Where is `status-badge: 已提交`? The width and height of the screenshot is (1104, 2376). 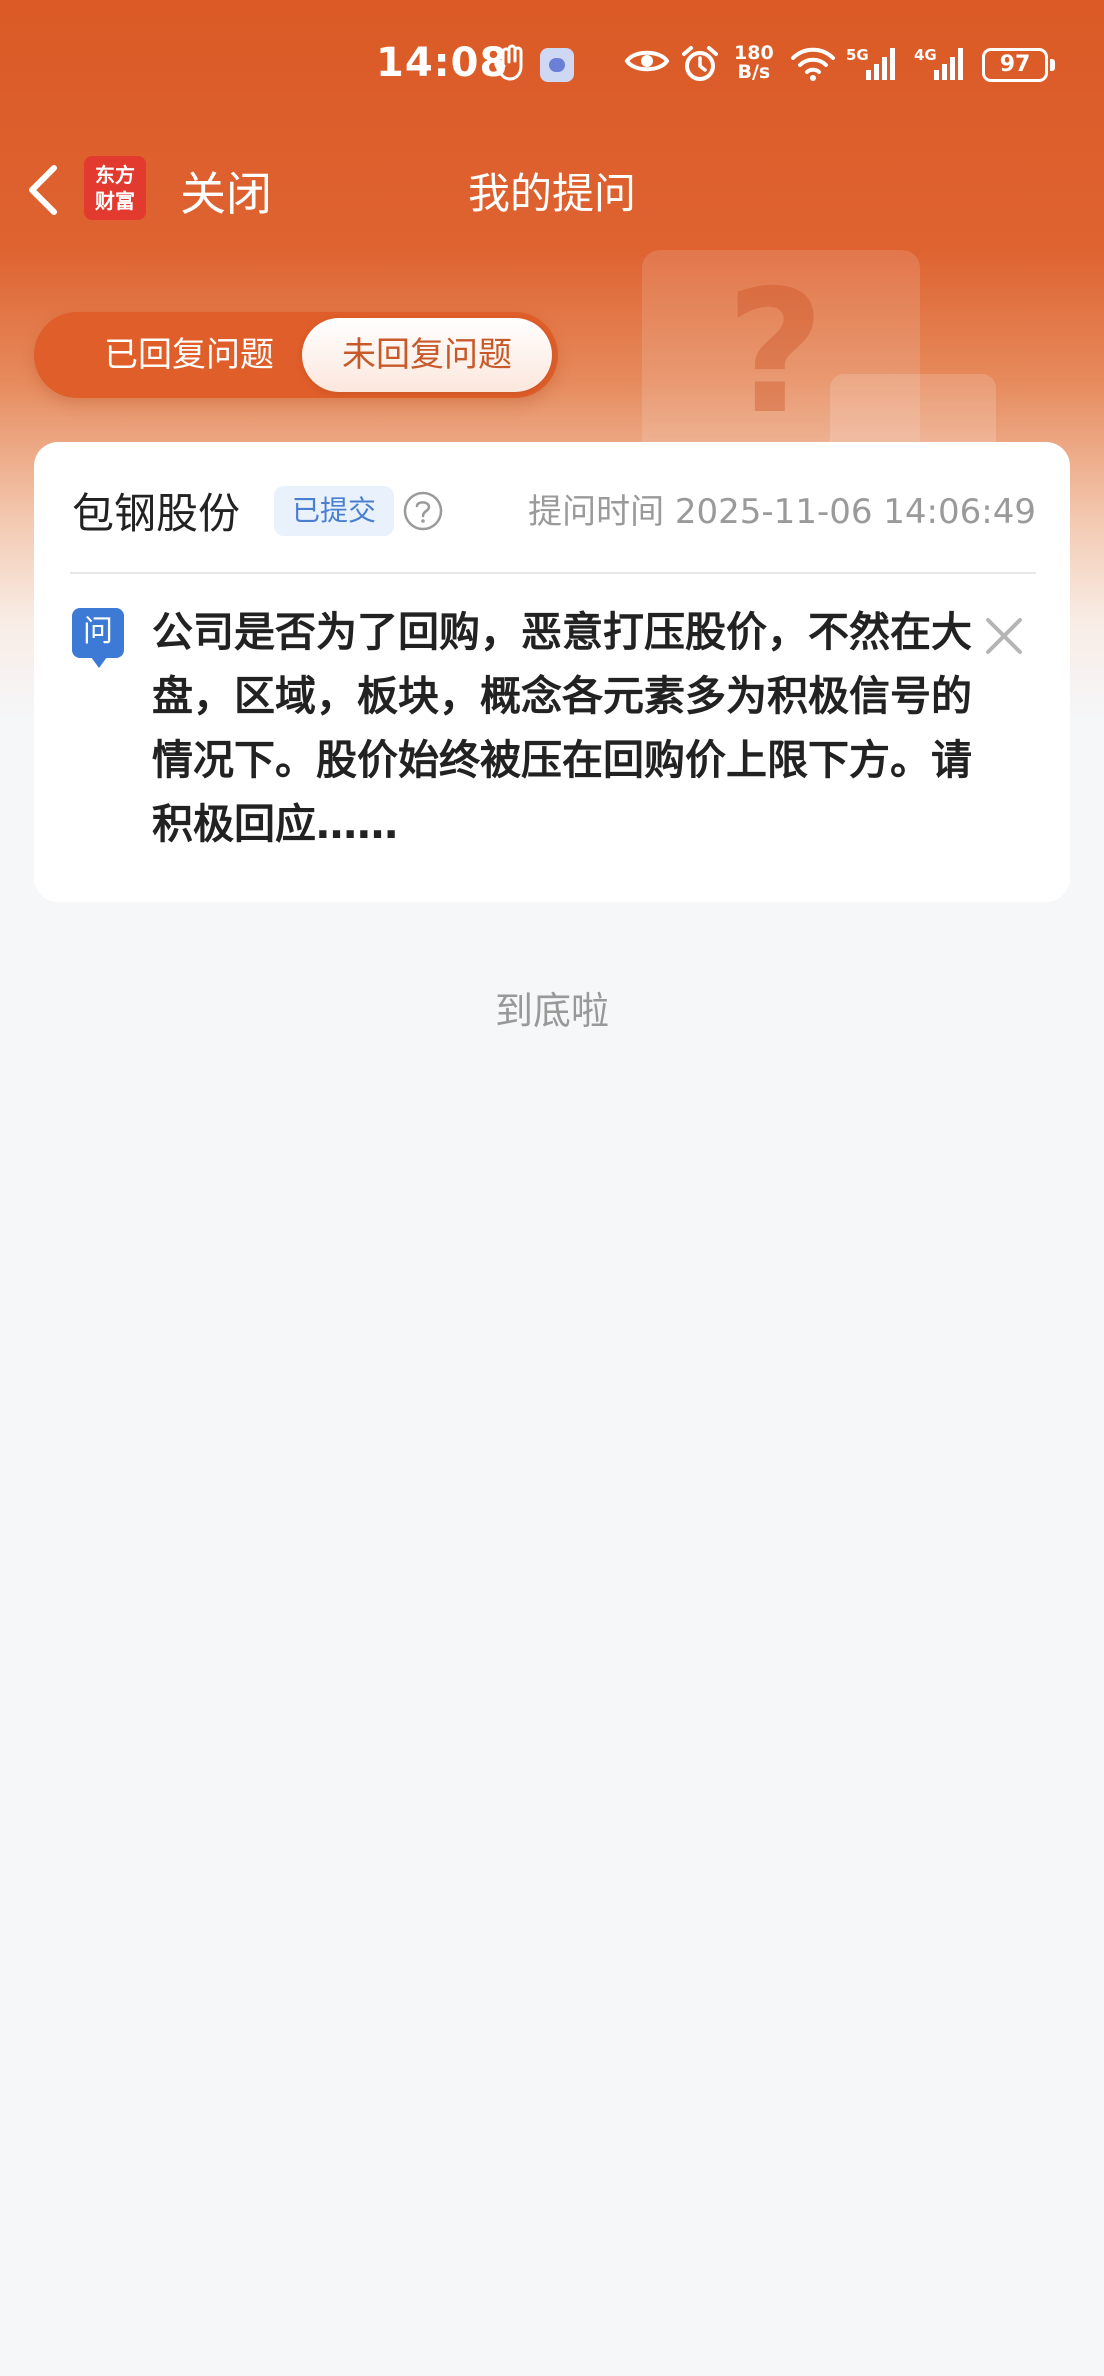
status-badge: 已提交 is located at coordinates (334, 511).